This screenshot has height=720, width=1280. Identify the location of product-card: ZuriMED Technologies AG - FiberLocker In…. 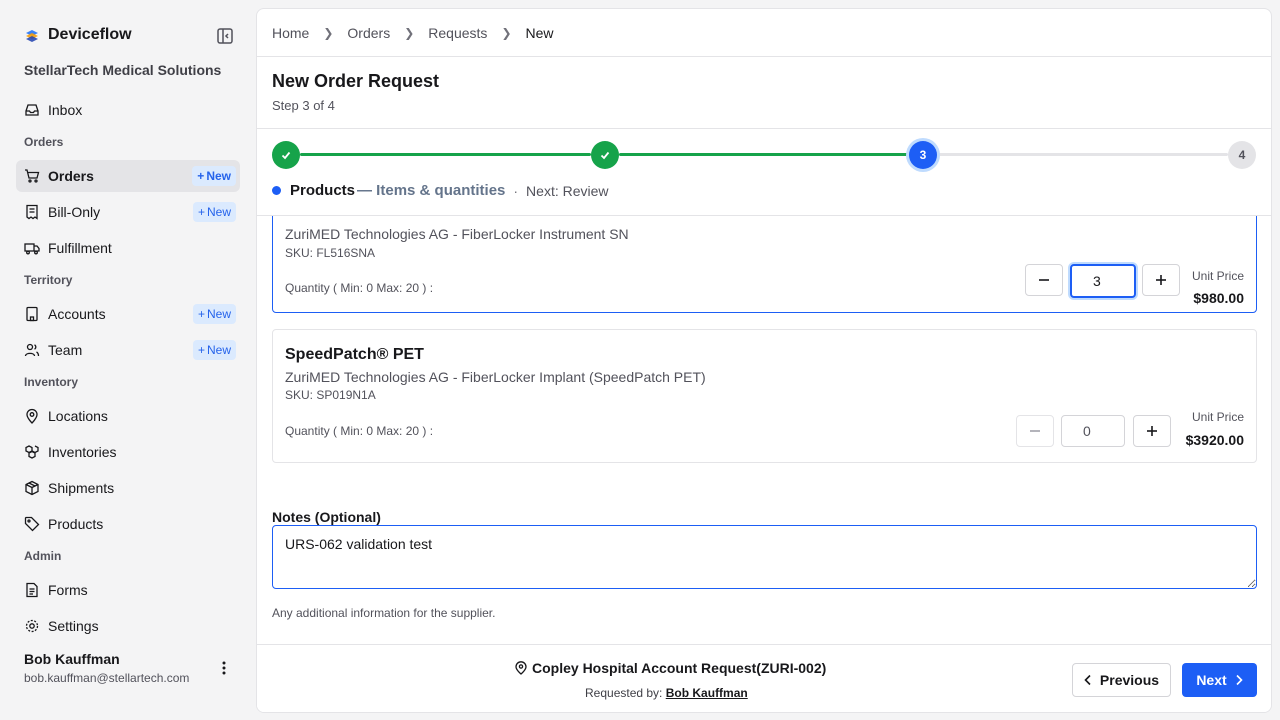
(764, 264).